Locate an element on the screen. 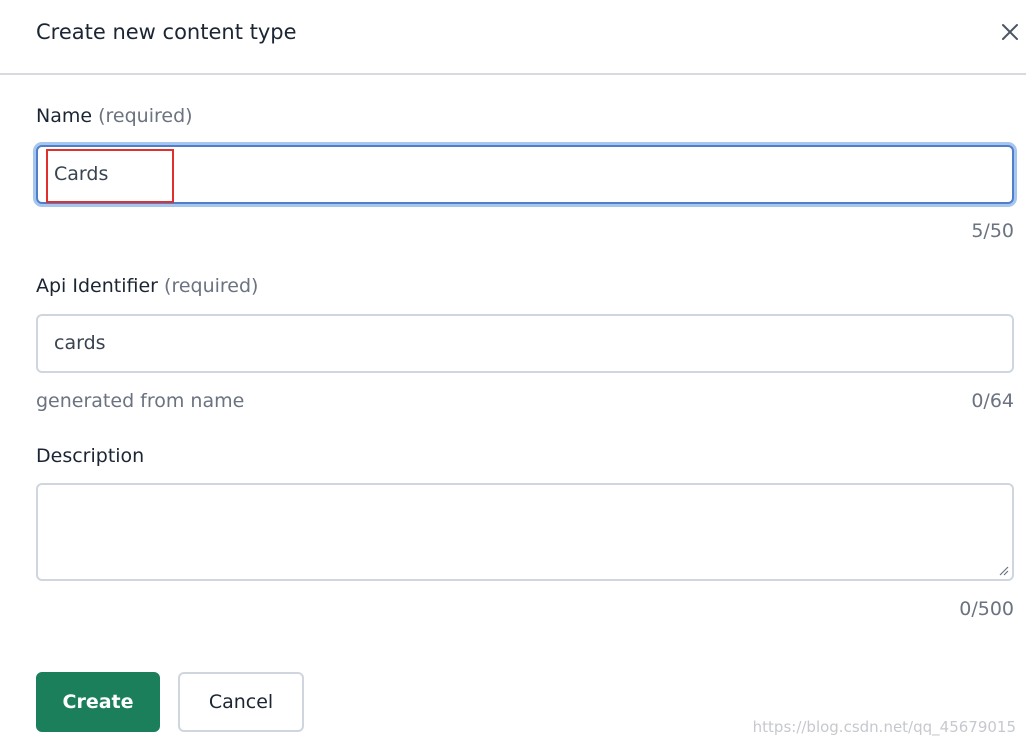 Image resolution: width=1026 pixels, height=747 pixels. name-label: Name (required) is located at coordinates (114, 116).